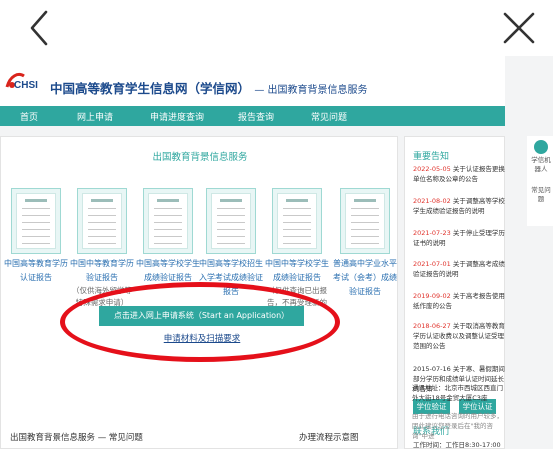 This screenshot has width=553, height=449. Describe the element at coordinates (459, 207) in the screenshot. I see `notice-item: 2021-08-02 关于调整高等学校学生成绩验证报告的说明` at that location.